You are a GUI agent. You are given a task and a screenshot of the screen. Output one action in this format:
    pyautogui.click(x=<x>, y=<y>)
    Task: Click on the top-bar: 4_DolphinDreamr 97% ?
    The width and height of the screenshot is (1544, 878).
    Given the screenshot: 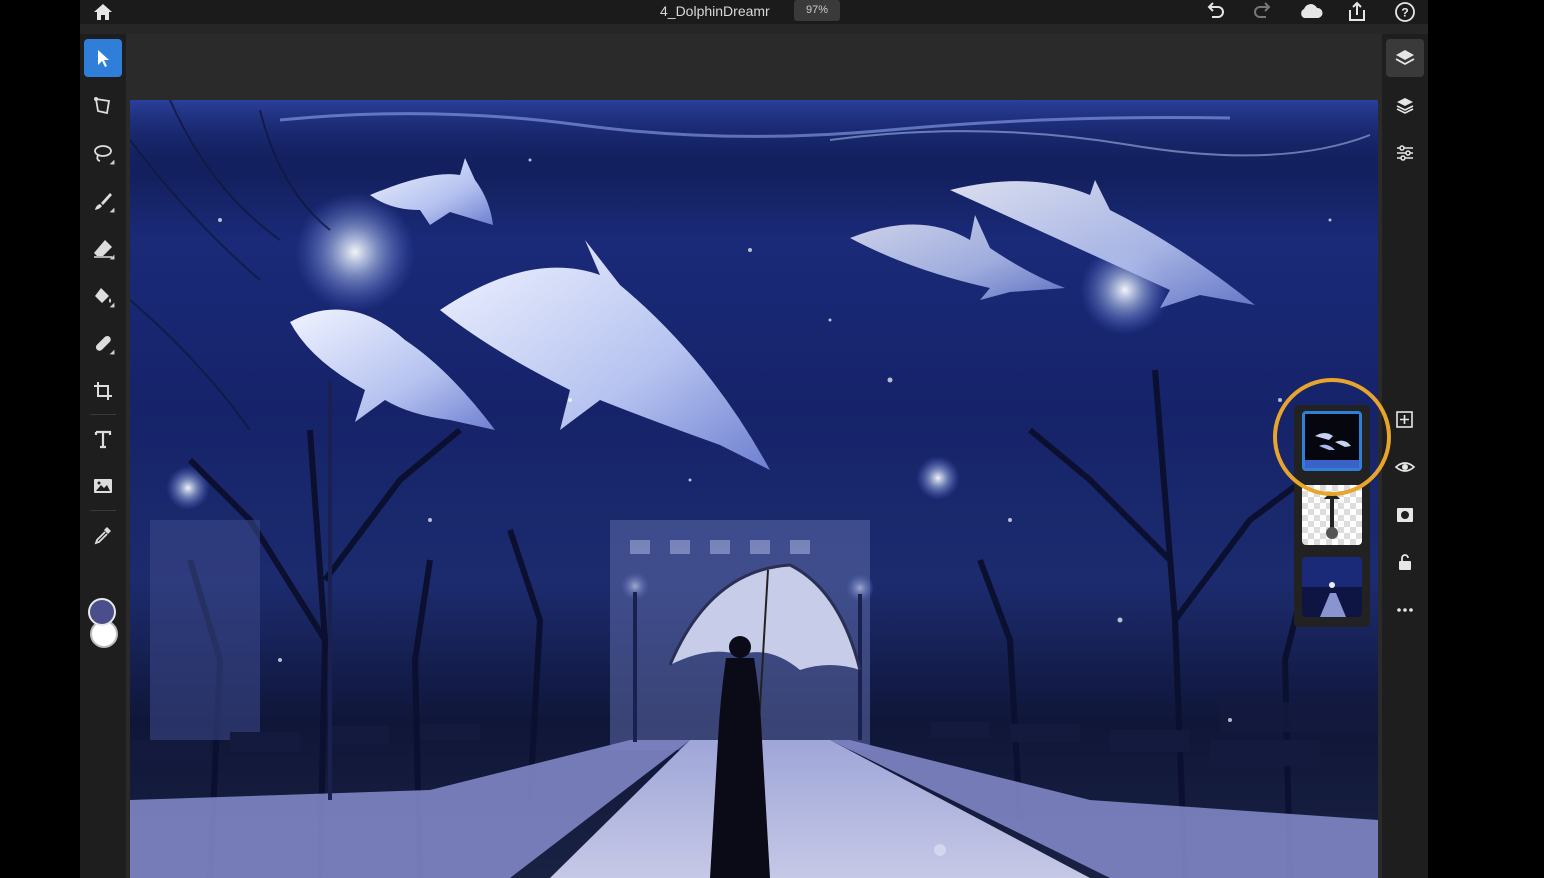 What is the action you would take?
    pyautogui.click(x=754, y=12)
    